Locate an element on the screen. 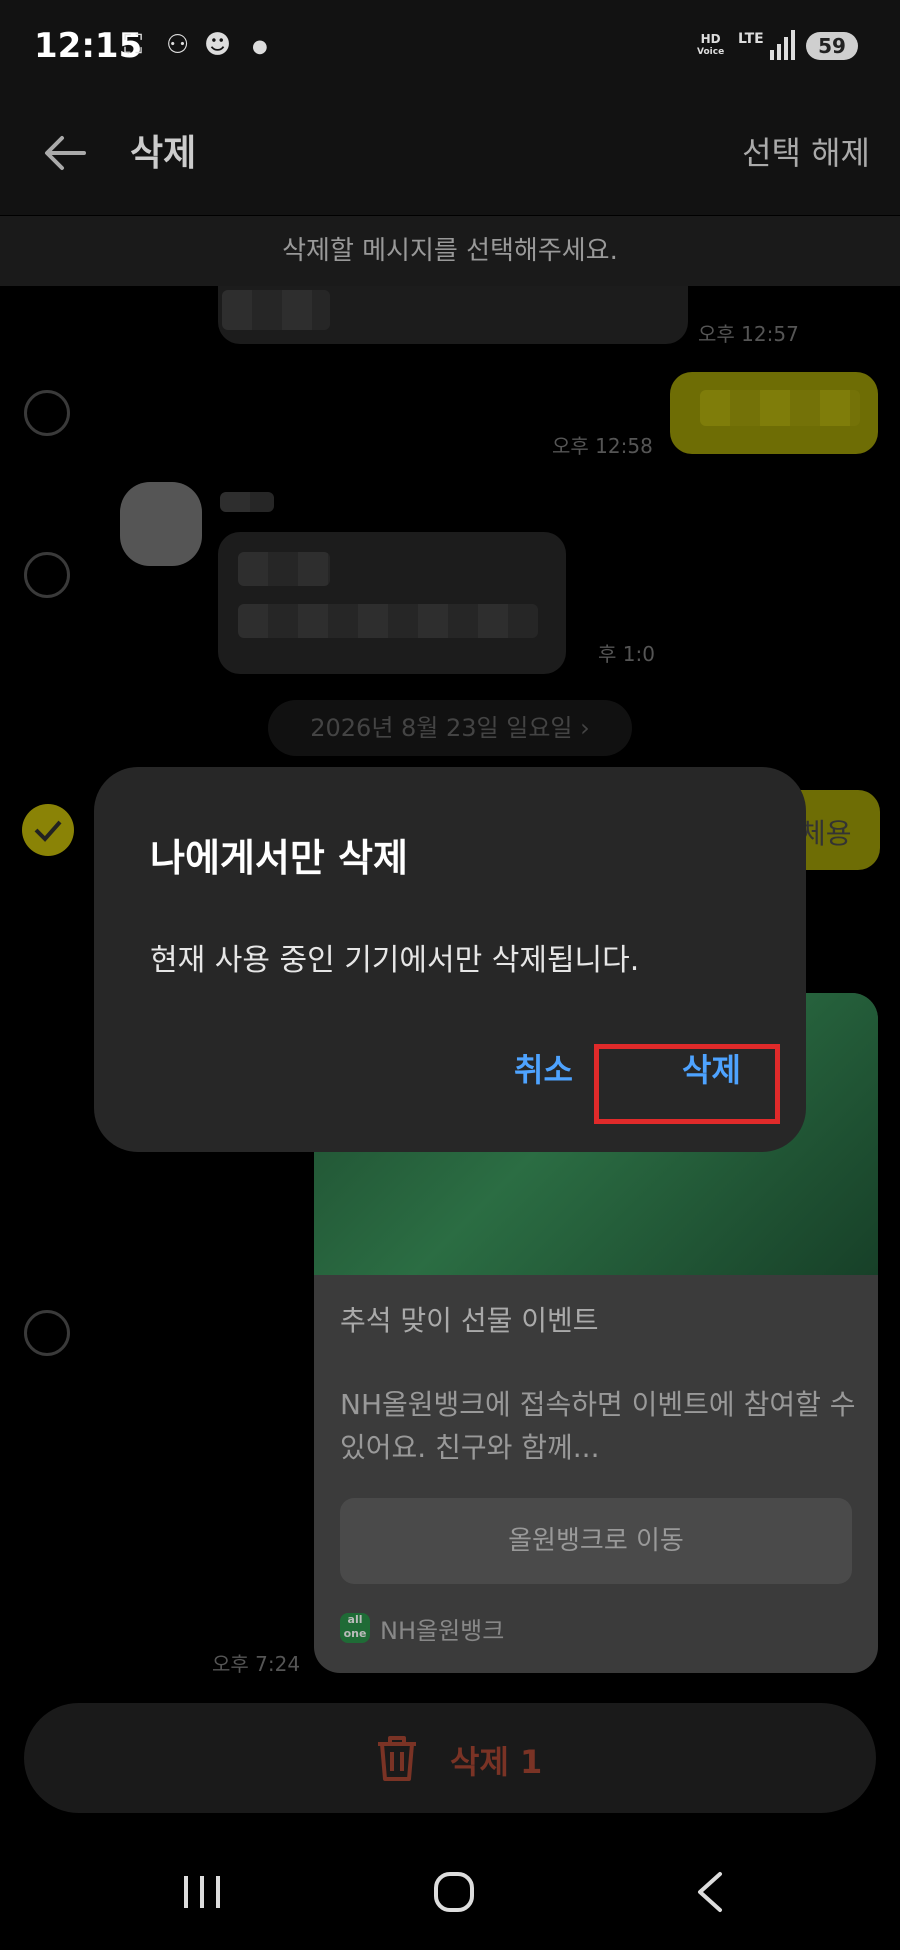  avatar is located at coordinates (161, 524).